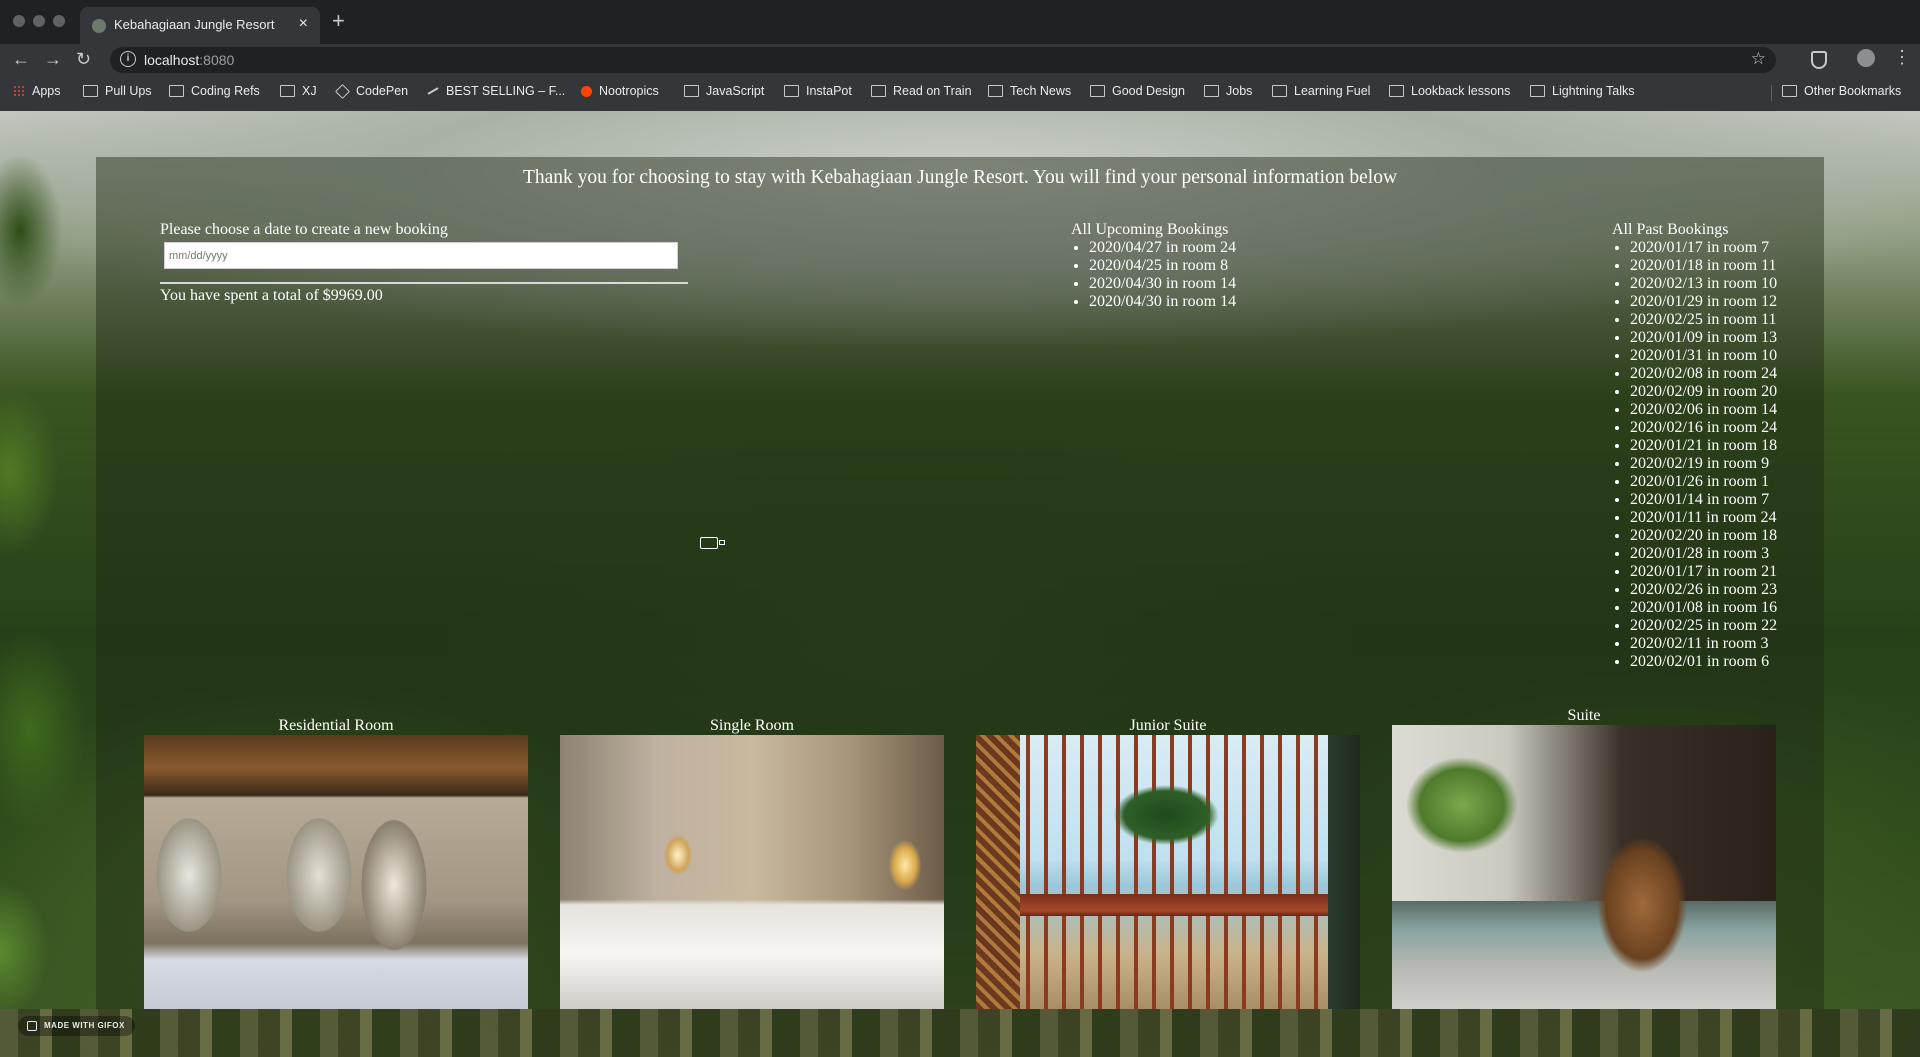  What do you see at coordinates (271, 295) in the screenshot?
I see `total-spent: You have spent a total of $9969.00` at bounding box center [271, 295].